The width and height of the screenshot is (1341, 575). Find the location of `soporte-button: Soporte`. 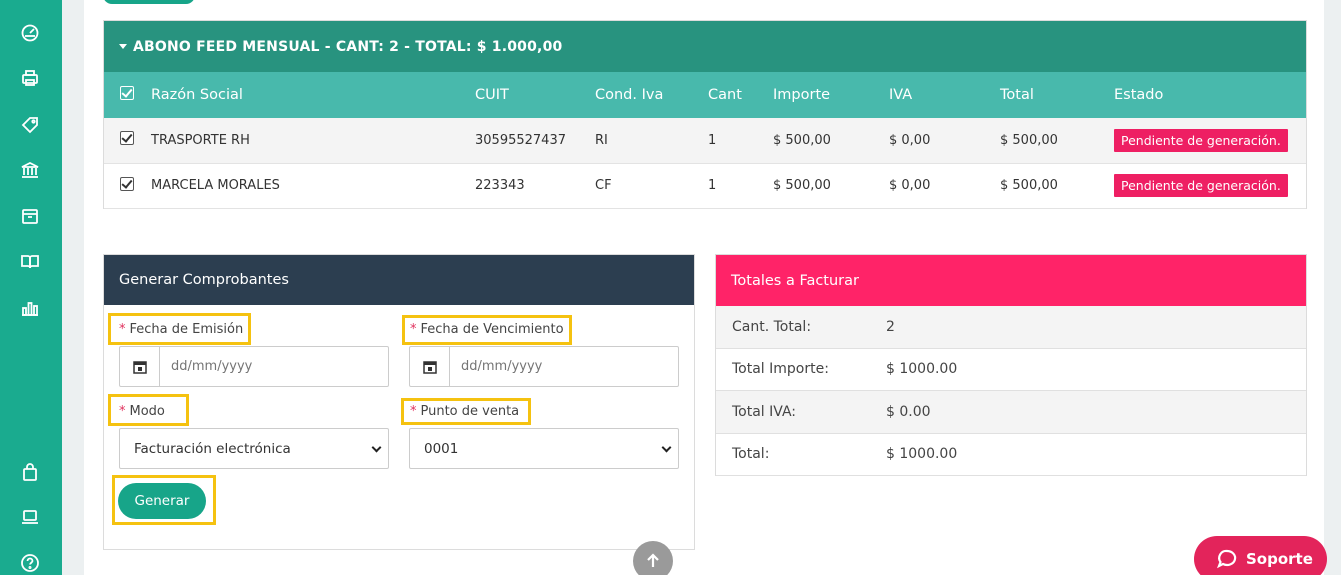

soporte-button: Soporte is located at coordinates (1260, 555).